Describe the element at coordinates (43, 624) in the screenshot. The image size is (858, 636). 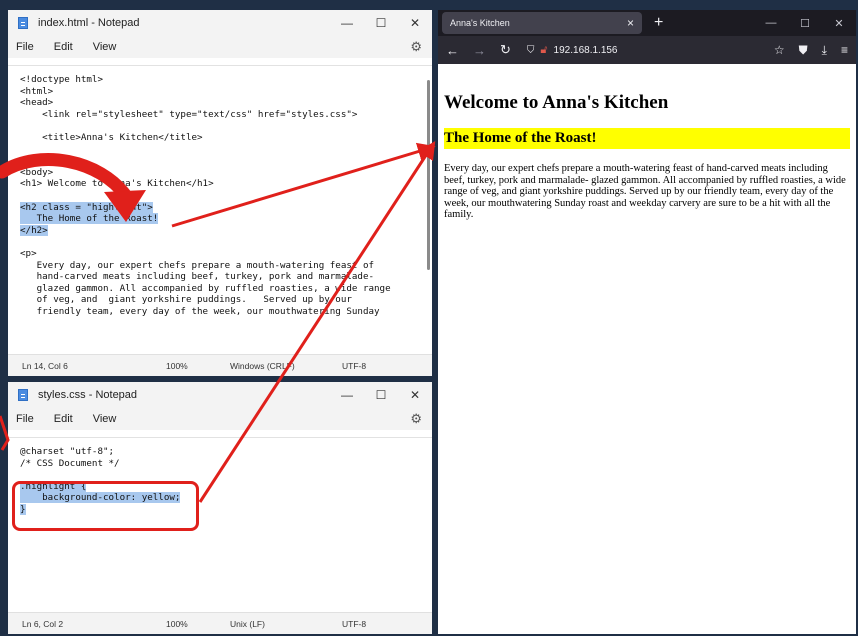
I see `cursor-position: Ln 6, Col 2` at that location.